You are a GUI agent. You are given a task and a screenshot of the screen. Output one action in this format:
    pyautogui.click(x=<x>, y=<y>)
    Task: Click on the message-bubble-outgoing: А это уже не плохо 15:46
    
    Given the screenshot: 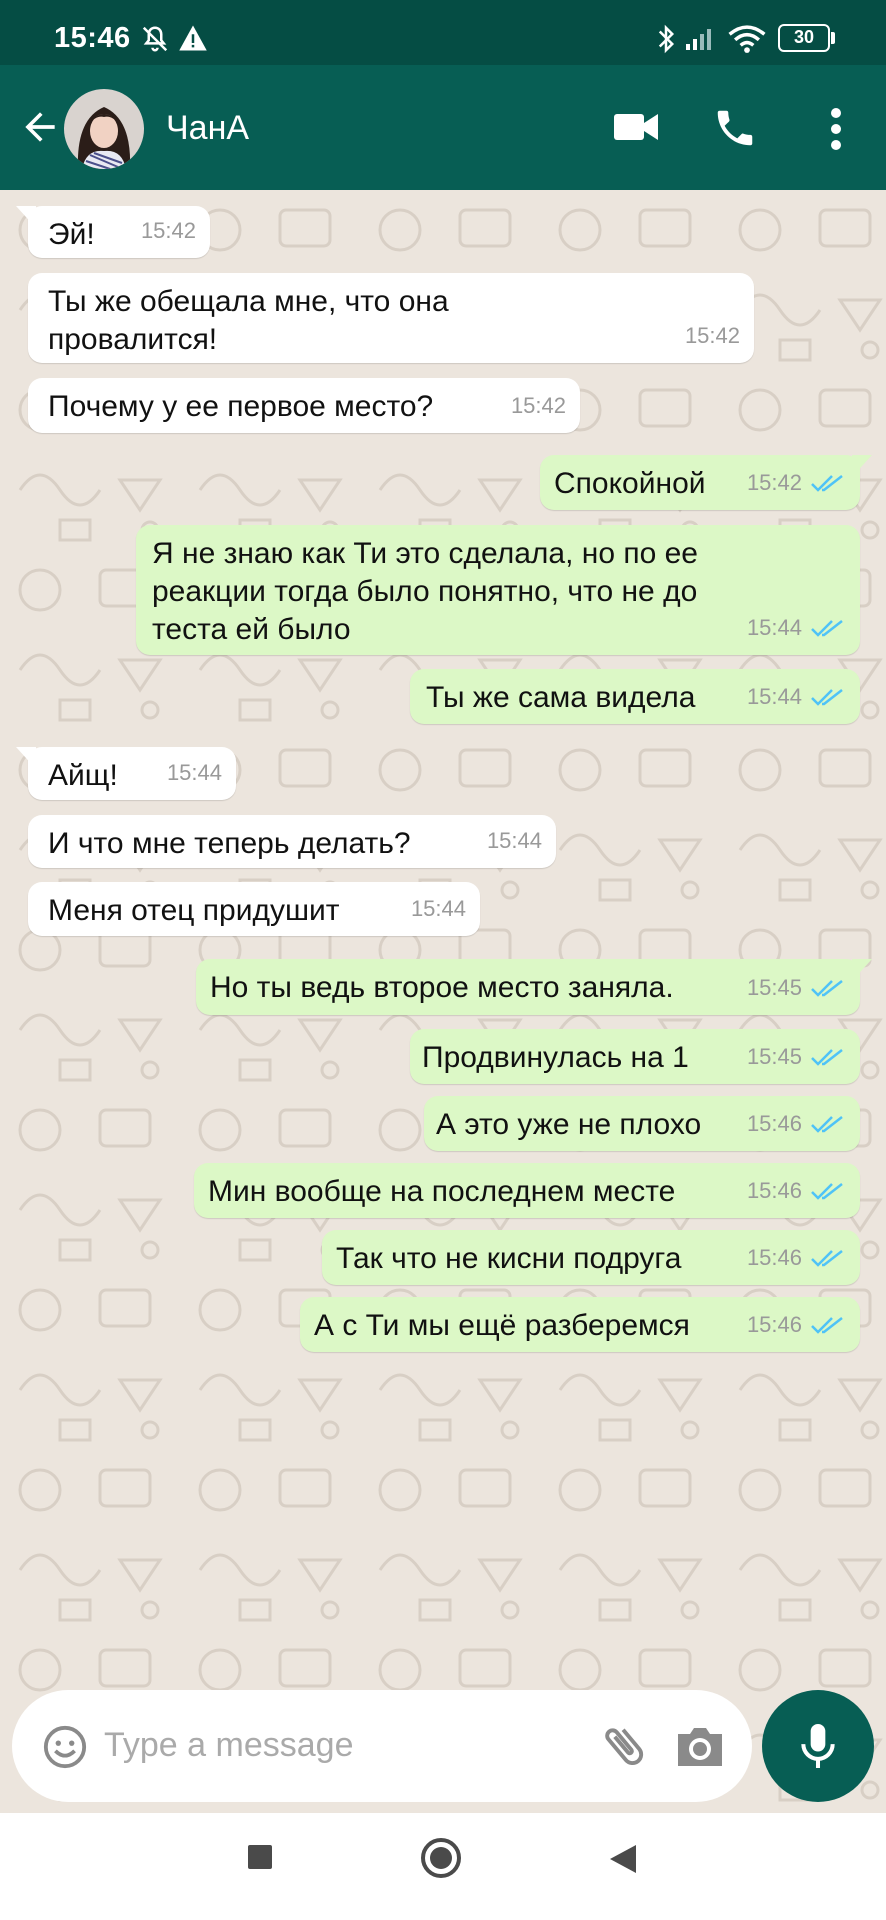 What is the action you would take?
    pyautogui.click(x=642, y=1123)
    